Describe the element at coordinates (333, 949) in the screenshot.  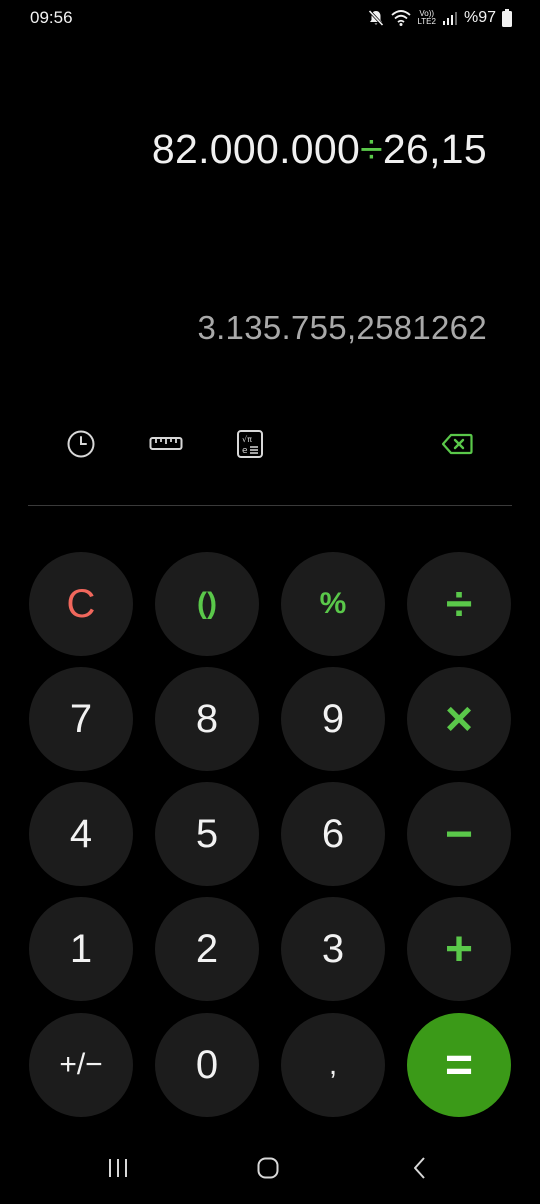
I see `digit-3-button: 3` at that location.